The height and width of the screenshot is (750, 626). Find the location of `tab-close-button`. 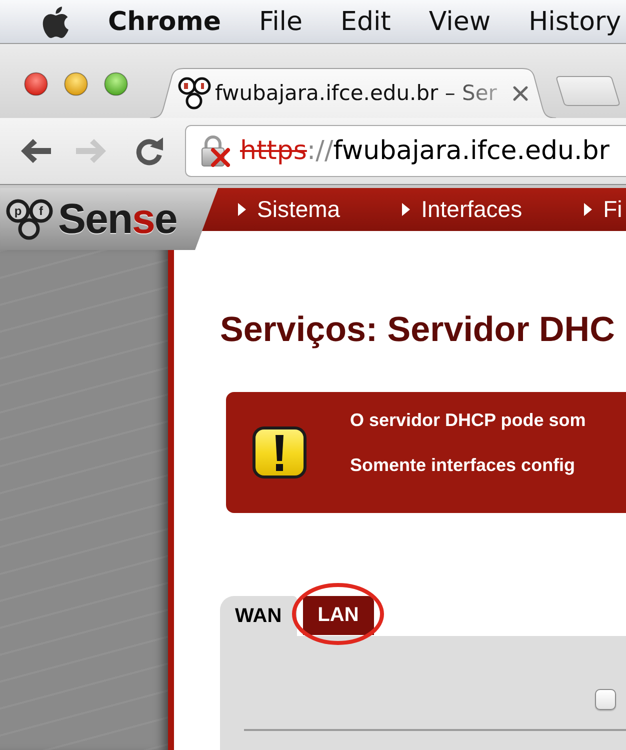

tab-close-button is located at coordinates (520, 93).